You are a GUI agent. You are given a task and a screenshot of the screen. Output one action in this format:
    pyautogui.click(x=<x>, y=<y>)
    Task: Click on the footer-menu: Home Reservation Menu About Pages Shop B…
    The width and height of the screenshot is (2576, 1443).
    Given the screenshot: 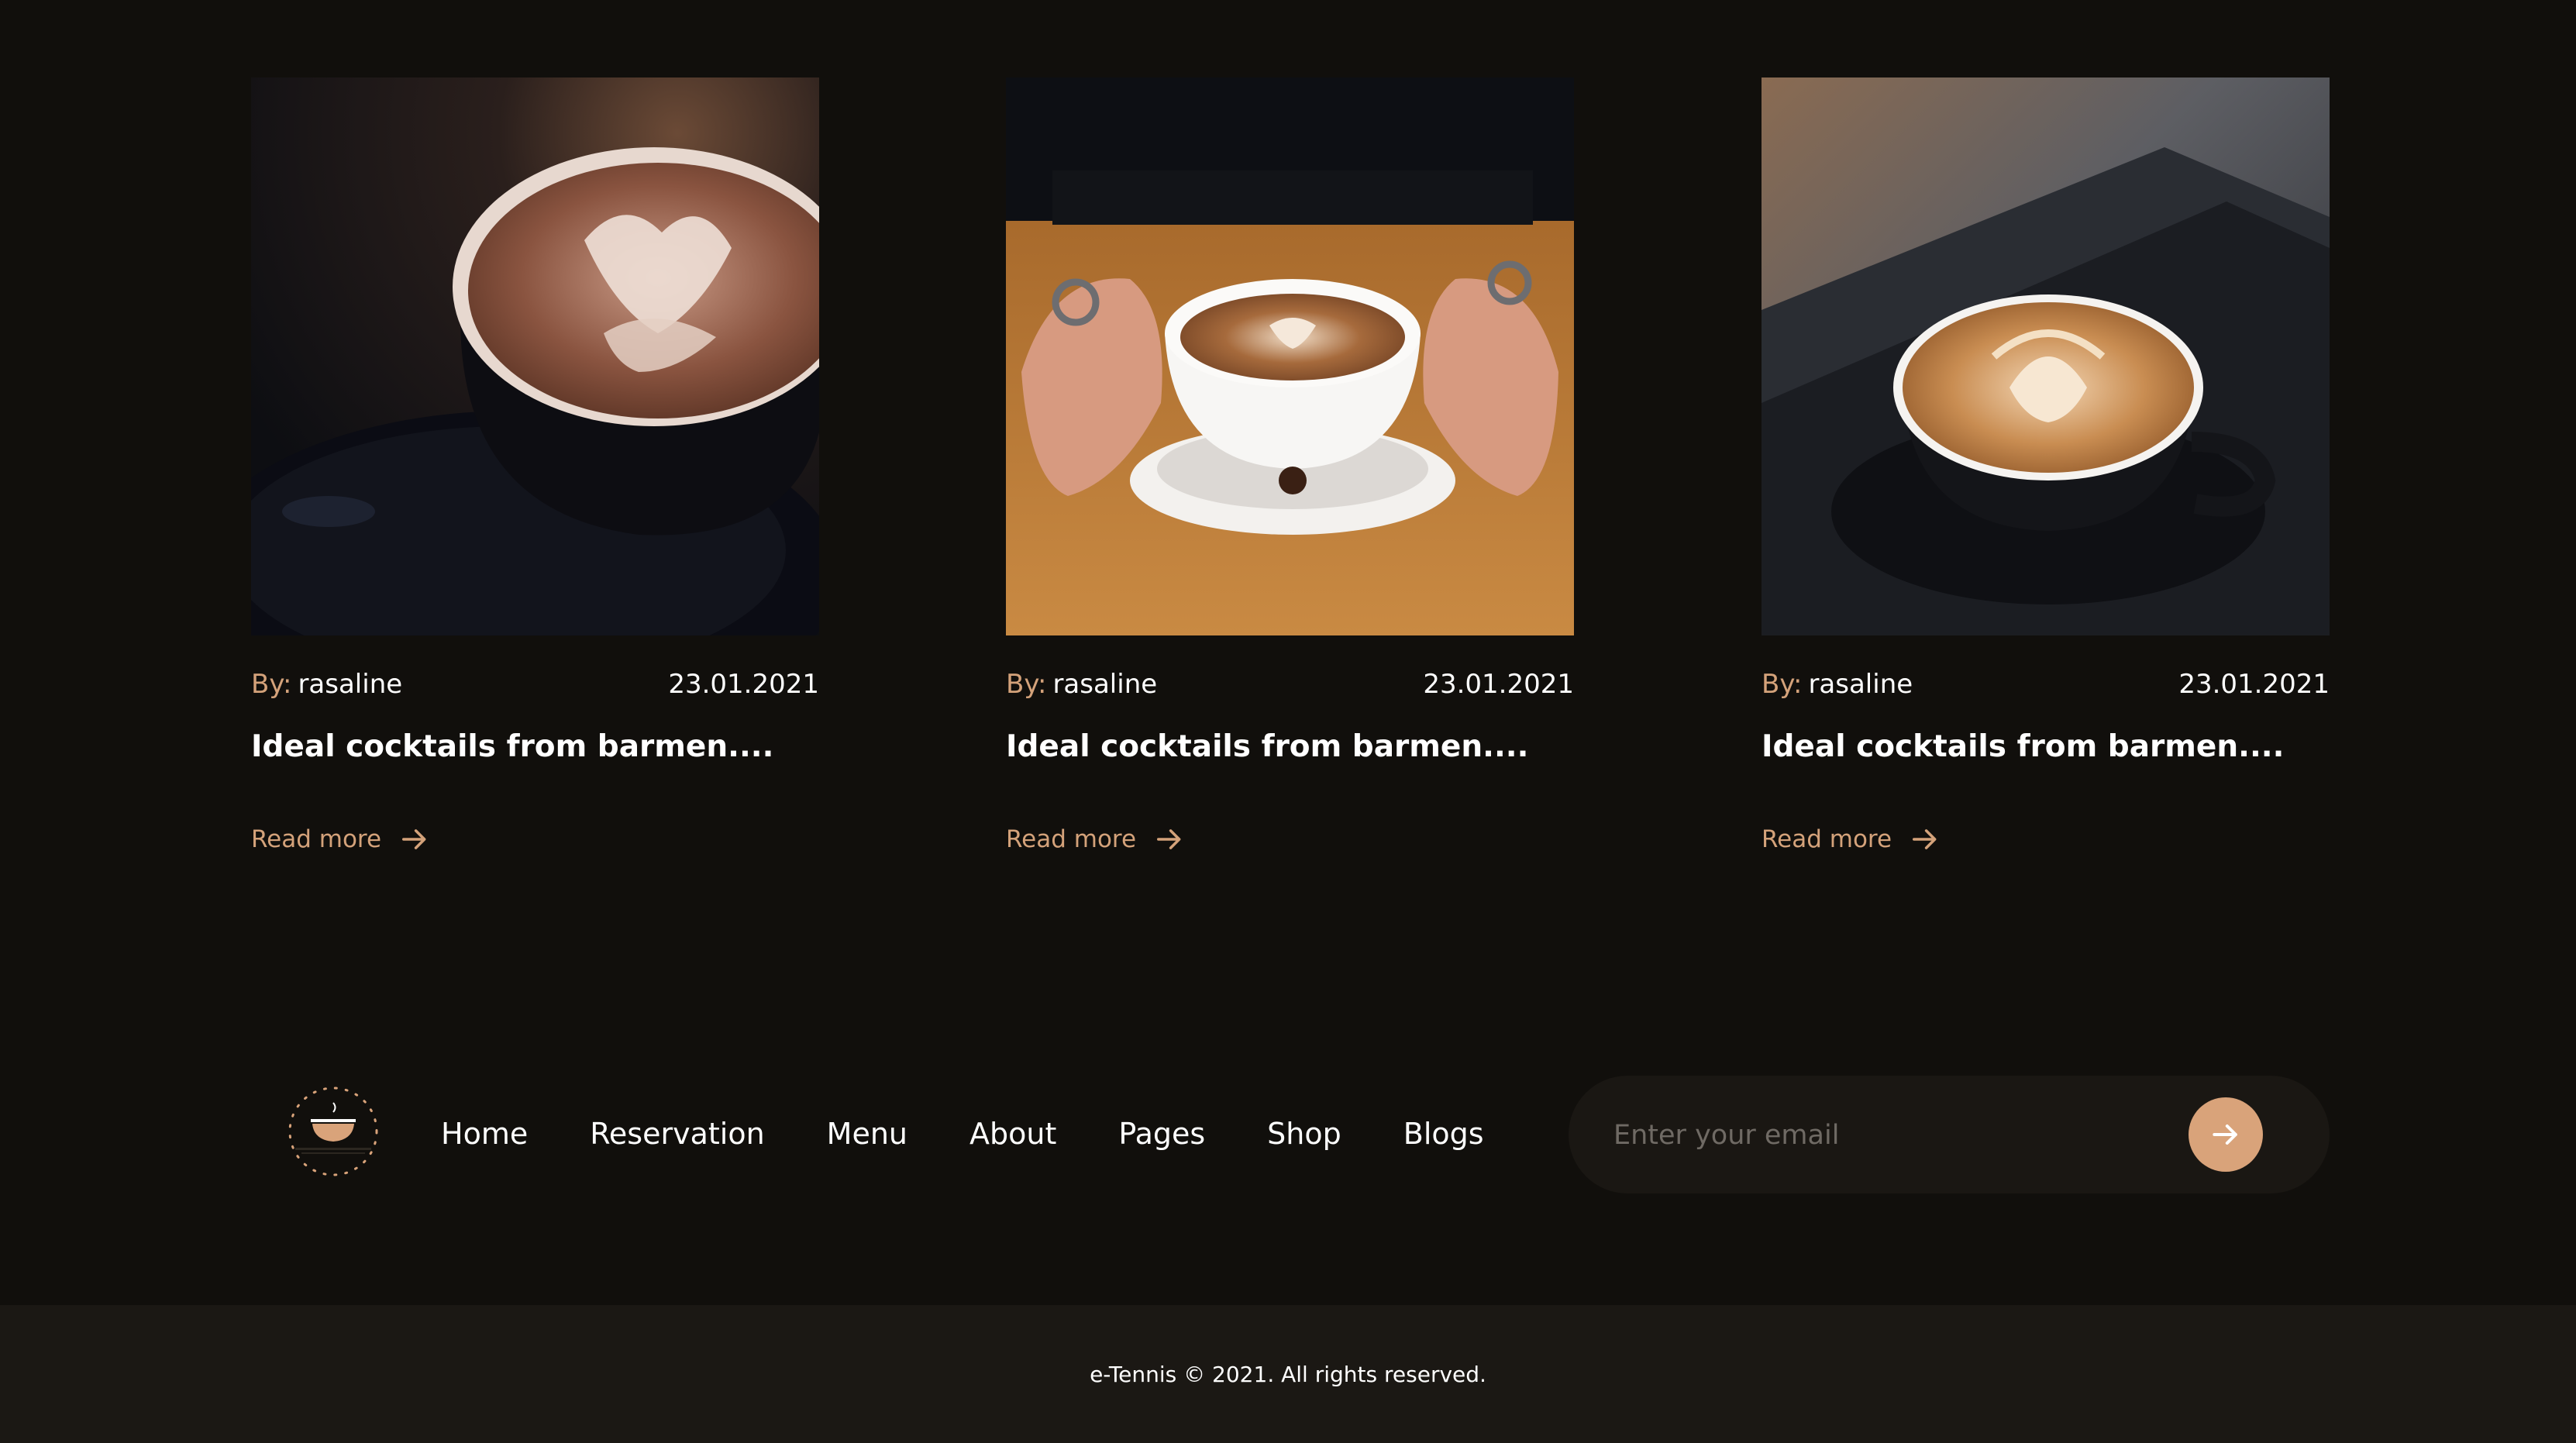 What is the action you would take?
    pyautogui.click(x=962, y=1133)
    